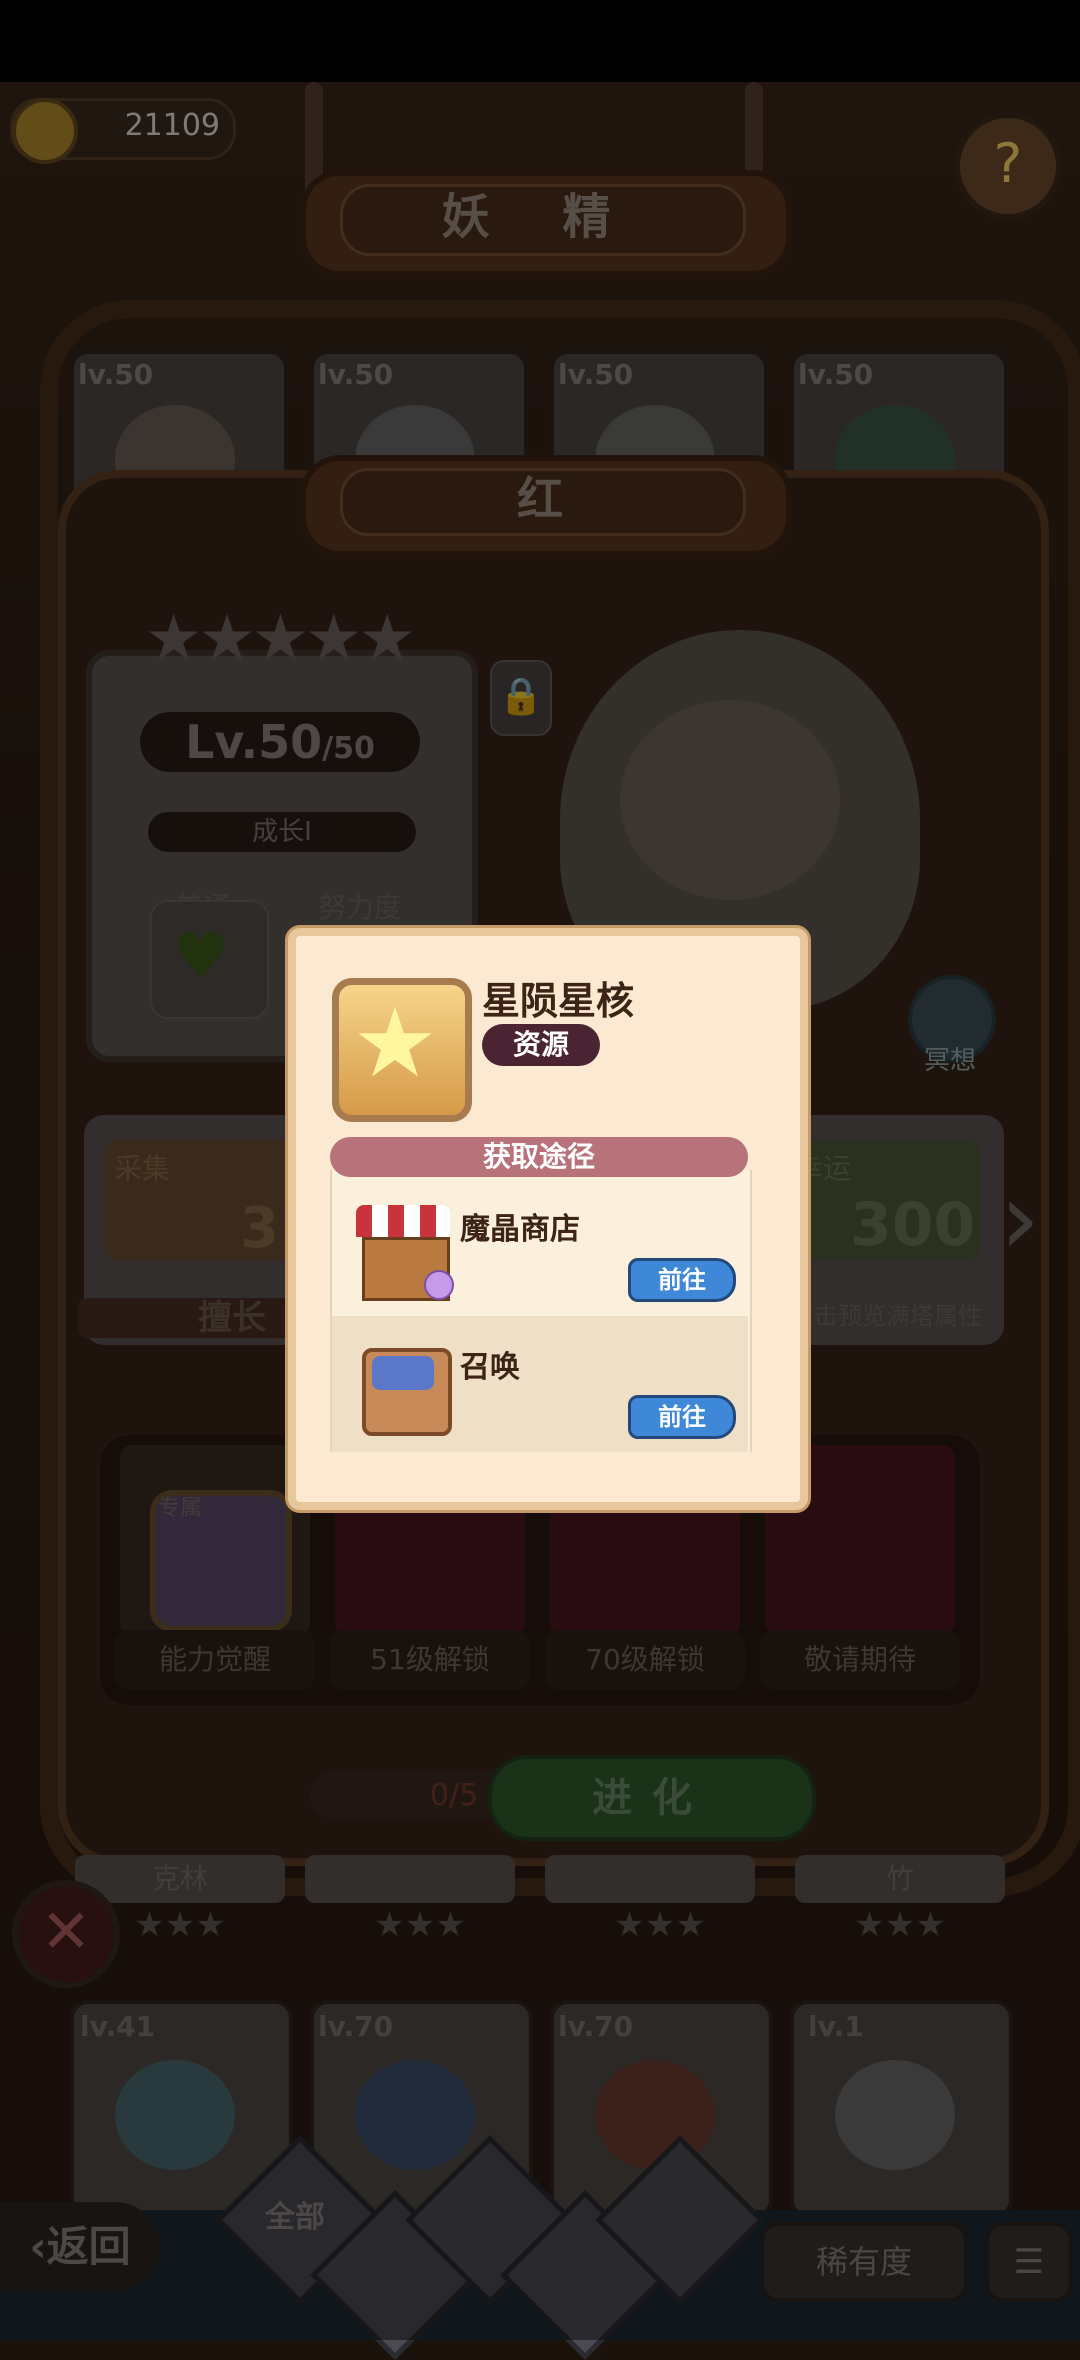 This screenshot has height=2360, width=1080. I want to click on status-bar, so click(540, 41).